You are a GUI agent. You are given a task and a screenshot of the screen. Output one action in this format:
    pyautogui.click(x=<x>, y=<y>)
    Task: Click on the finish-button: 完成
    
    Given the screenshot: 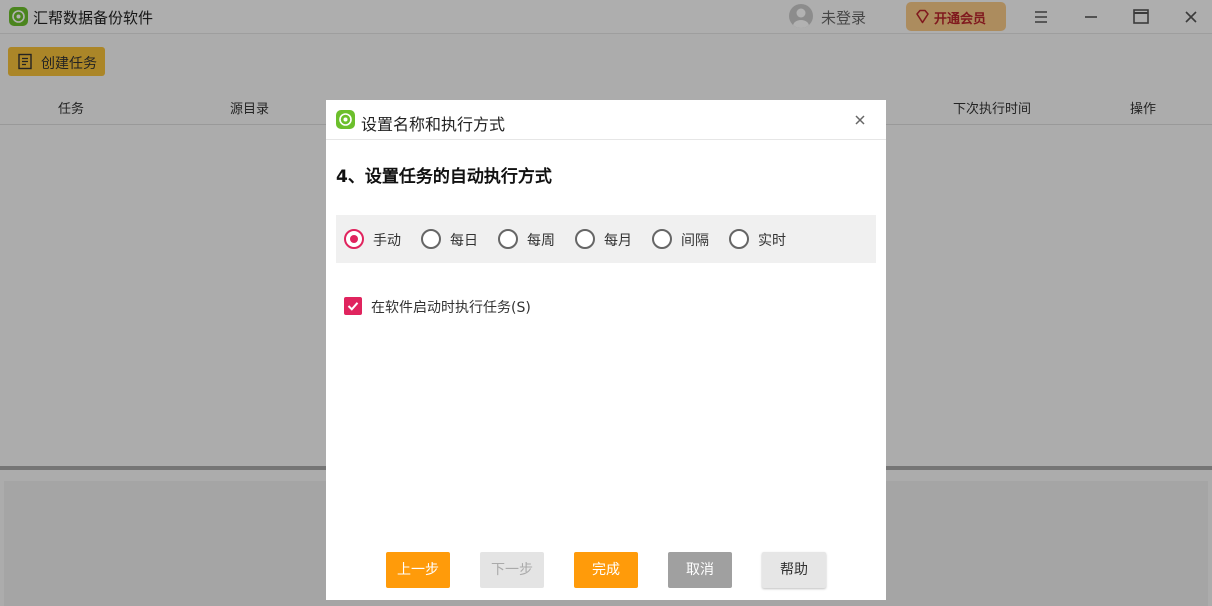 What is the action you would take?
    pyautogui.click(x=606, y=570)
    